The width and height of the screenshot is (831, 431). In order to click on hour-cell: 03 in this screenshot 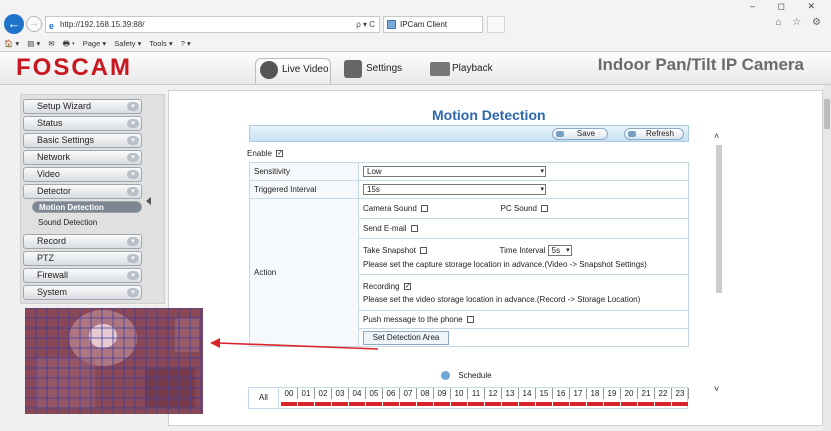, I will do `click(340, 393)`.